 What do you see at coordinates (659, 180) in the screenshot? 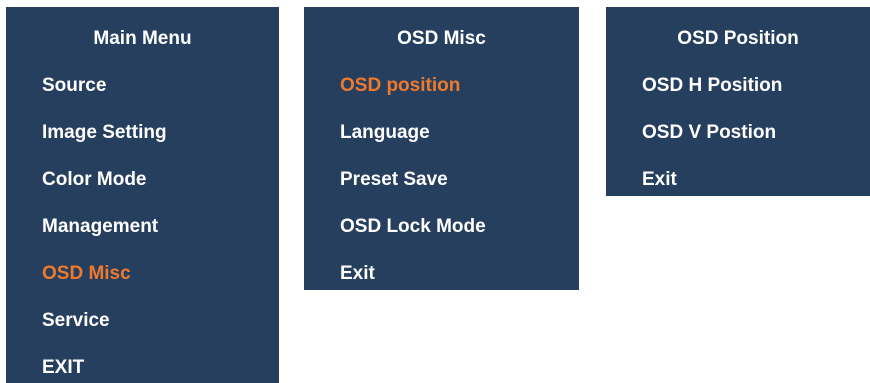
I see `osd-position-item-exit: Exit` at bounding box center [659, 180].